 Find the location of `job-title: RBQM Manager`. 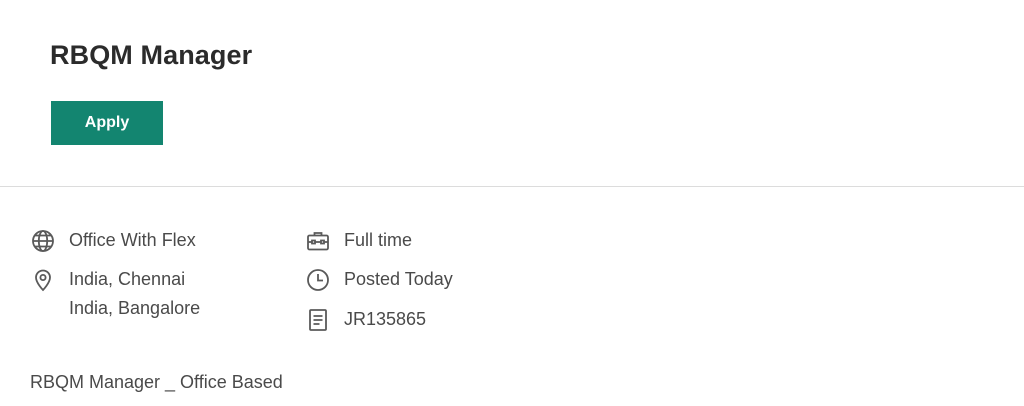

job-title: RBQM Manager is located at coordinates (151, 55).